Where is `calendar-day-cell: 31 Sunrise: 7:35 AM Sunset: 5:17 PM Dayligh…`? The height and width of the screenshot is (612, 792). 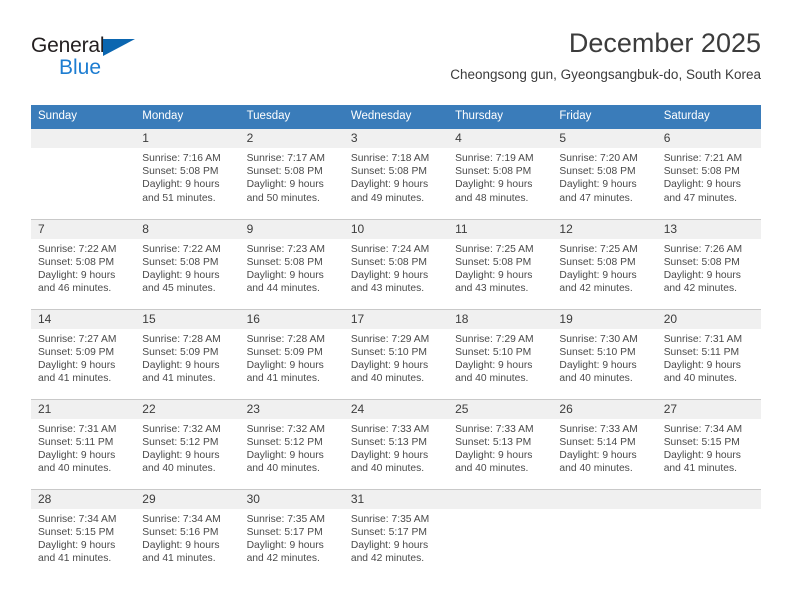 calendar-day-cell: 31 Sunrise: 7:35 AM Sunset: 5:17 PM Dayligh… is located at coordinates (396, 533).